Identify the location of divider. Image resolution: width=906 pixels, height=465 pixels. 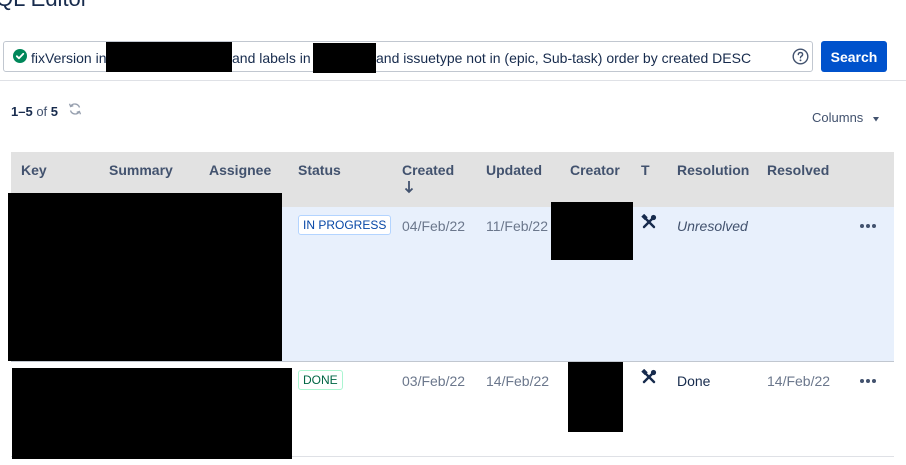
(453, 80).